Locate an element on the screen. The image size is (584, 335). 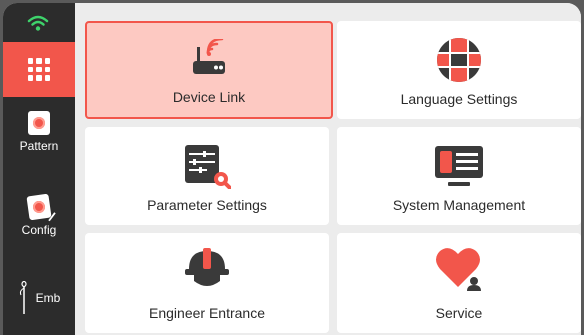
hard-hat-icon is located at coordinates (207, 267).